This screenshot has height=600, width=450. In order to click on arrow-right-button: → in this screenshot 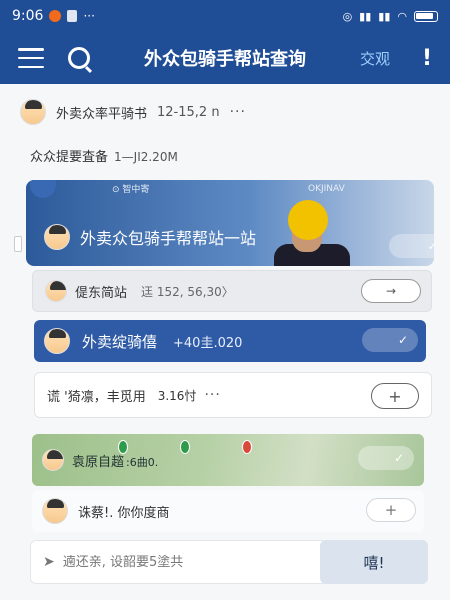, I will do `click(391, 291)`.